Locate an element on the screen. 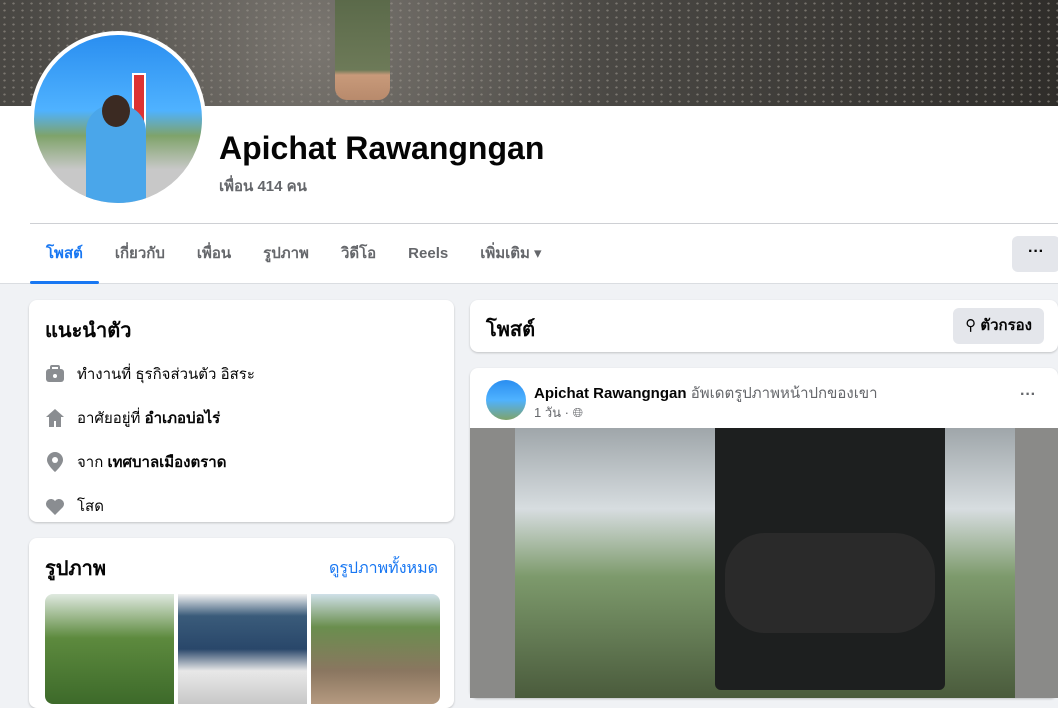 The image size is (1058, 708). globe-icon: 🌐︎ is located at coordinates (578, 412).